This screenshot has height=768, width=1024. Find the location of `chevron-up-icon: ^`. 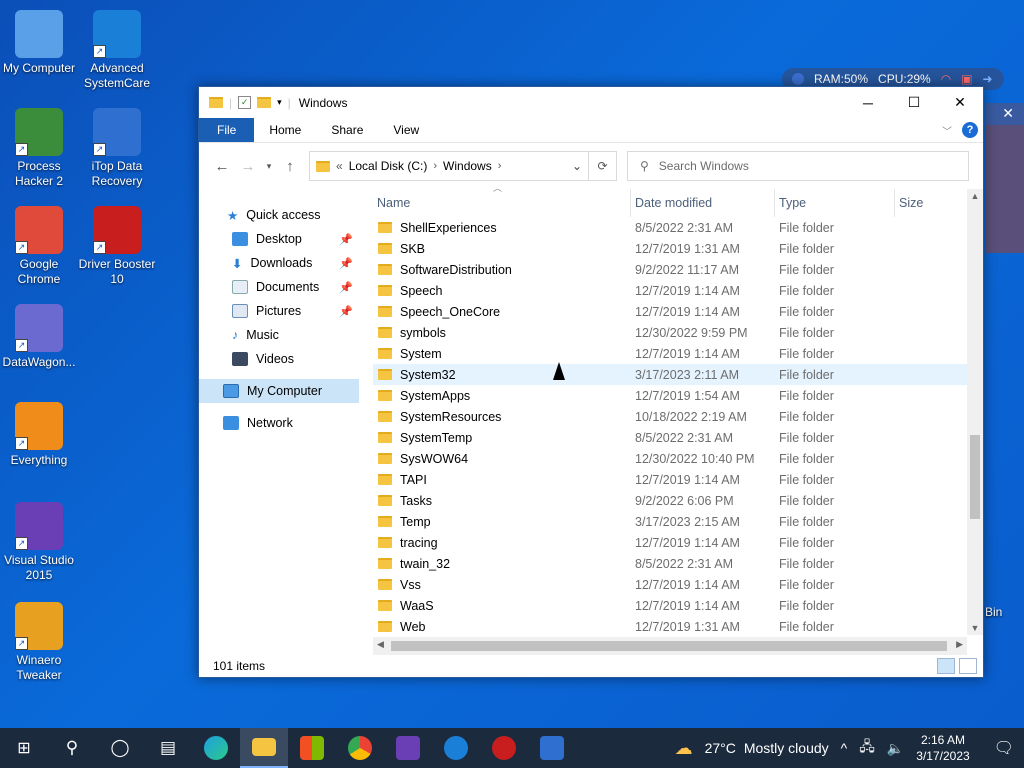

chevron-up-icon: ^ is located at coordinates (844, 748).